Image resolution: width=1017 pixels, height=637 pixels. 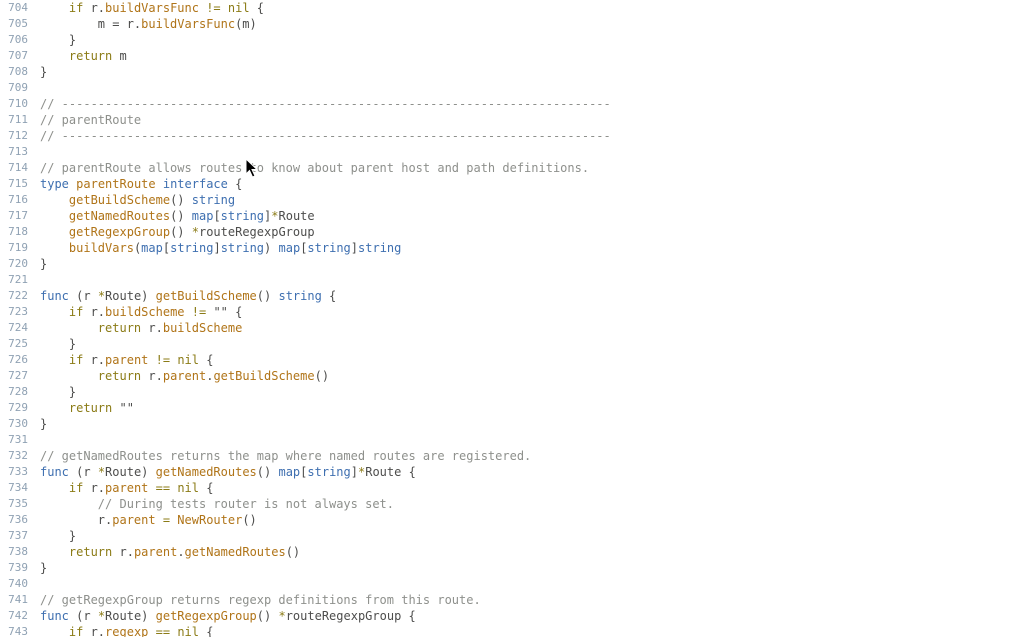 I want to click on line-number: 731, so click(x=18, y=439).